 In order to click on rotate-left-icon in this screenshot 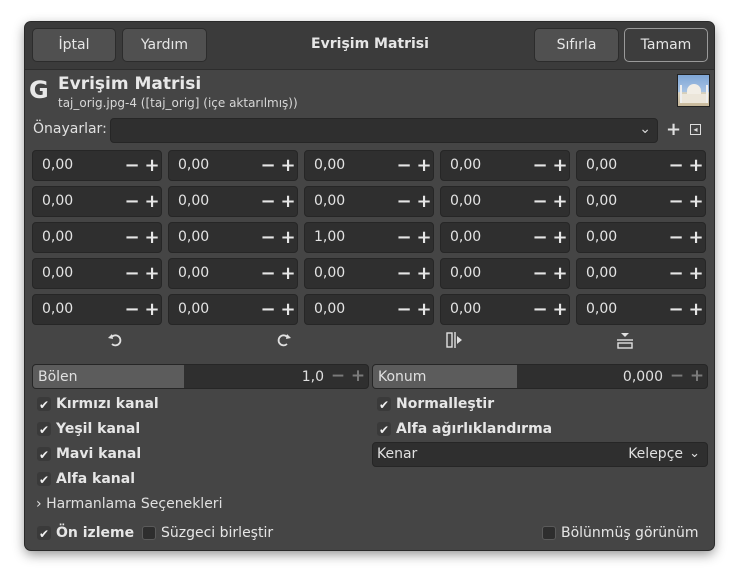, I will do `click(115, 342)`.